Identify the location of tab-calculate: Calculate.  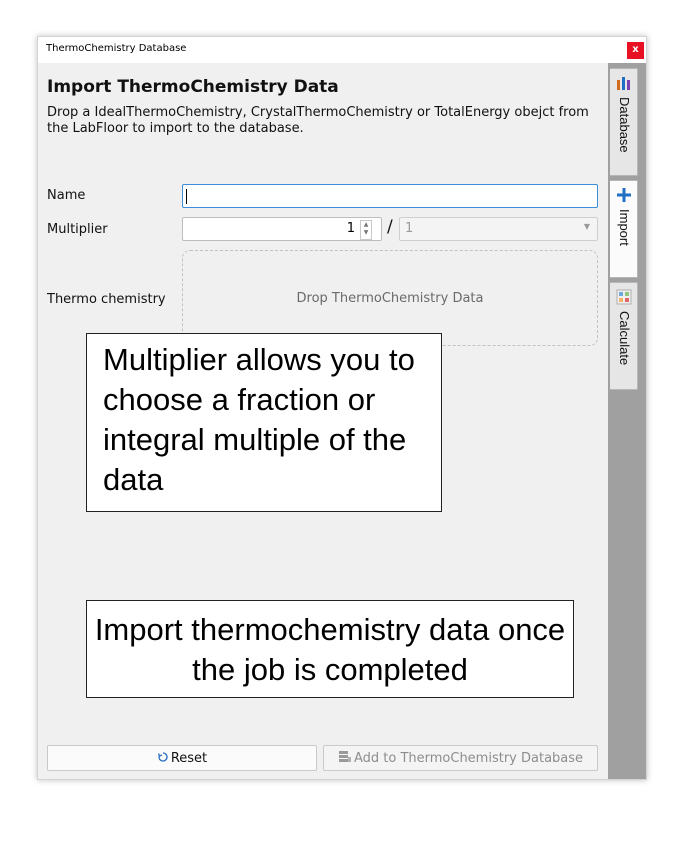
(624, 336).